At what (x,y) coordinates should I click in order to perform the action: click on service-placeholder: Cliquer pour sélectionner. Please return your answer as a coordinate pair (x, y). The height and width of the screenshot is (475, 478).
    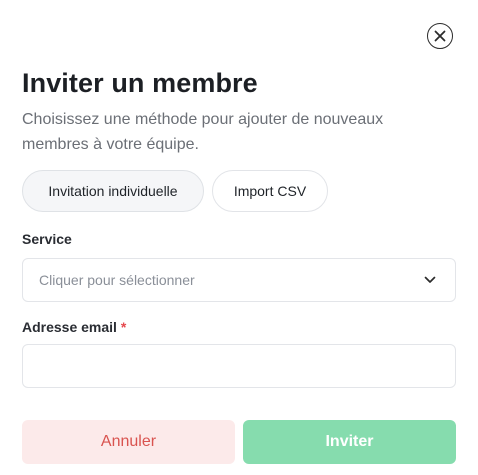
    Looking at the image, I should click on (117, 280).